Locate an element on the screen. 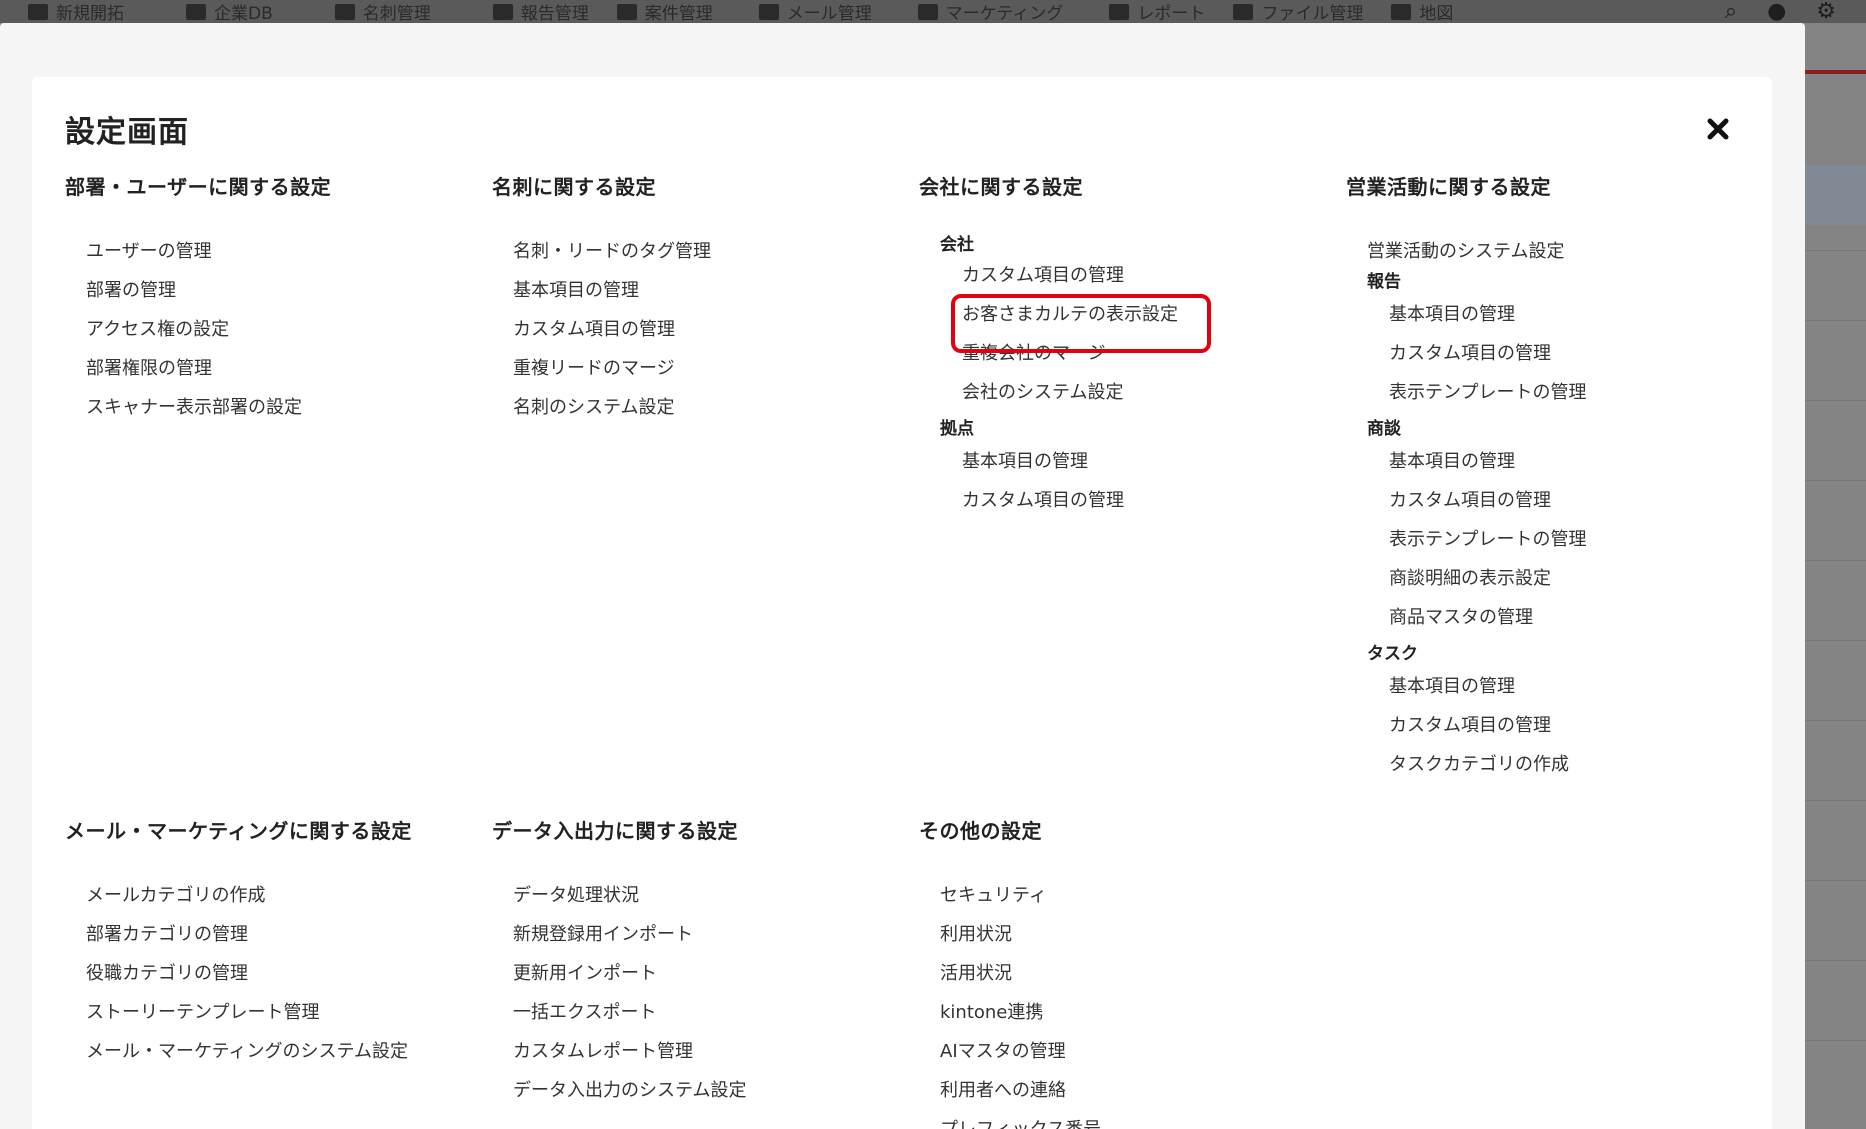 This screenshot has width=1866, height=1129. nav-item-new-business: 新規開拓 is located at coordinates (76, 11).